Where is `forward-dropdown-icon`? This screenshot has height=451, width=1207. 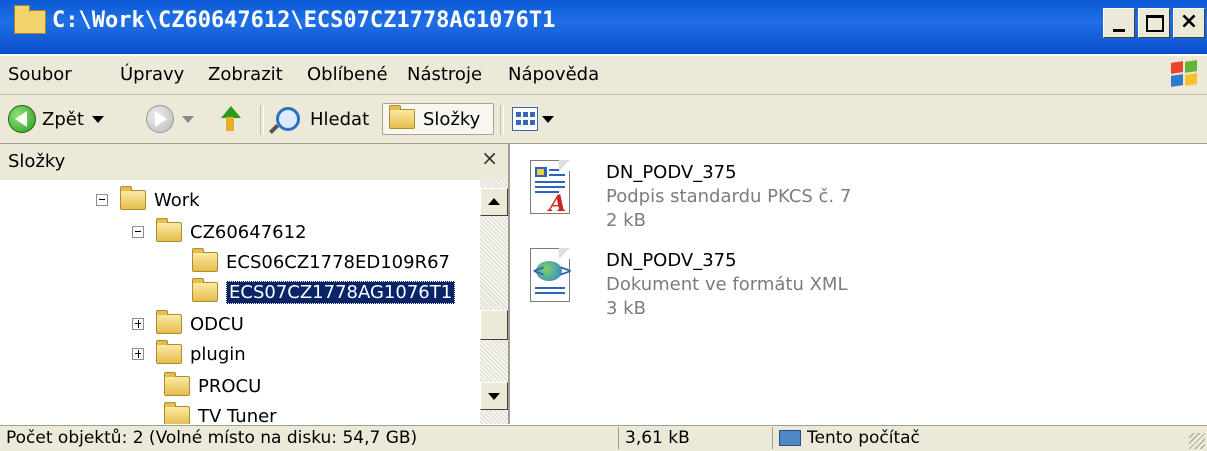 forward-dropdown-icon is located at coordinates (188, 119).